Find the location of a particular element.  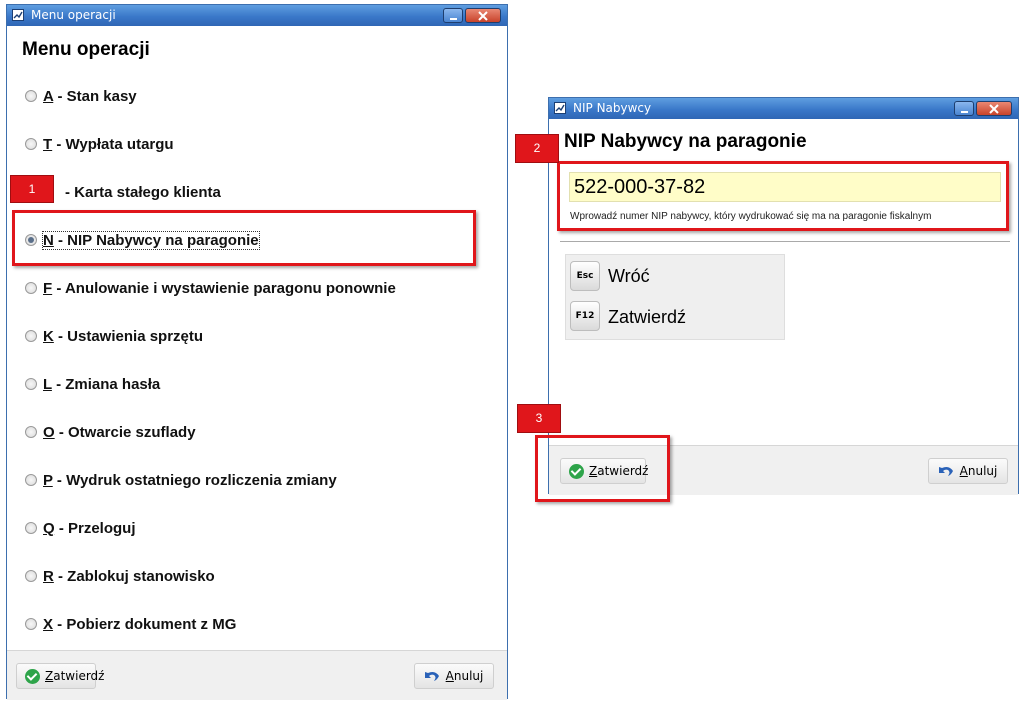

back-shortcut-label: Wróć is located at coordinates (629, 276).